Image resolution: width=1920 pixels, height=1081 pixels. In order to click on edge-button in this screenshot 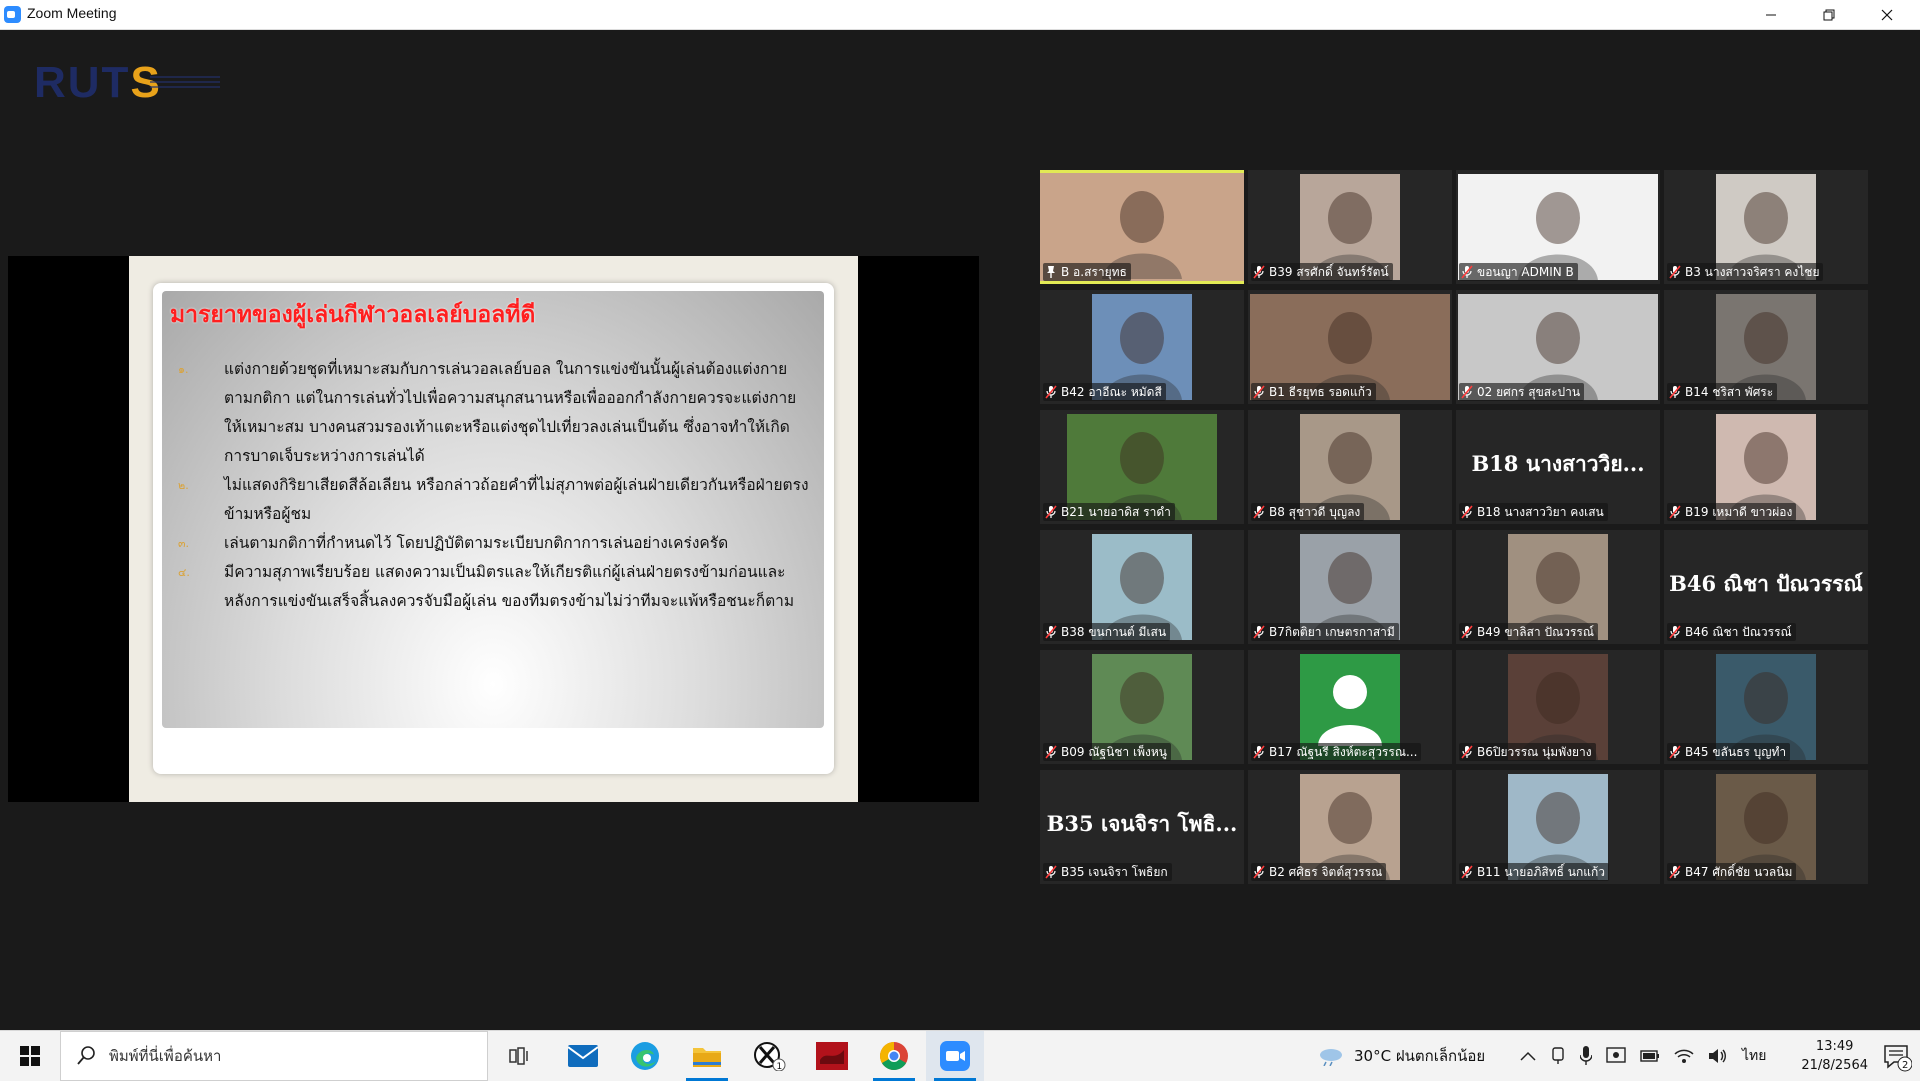, I will do `click(645, 1056)`.